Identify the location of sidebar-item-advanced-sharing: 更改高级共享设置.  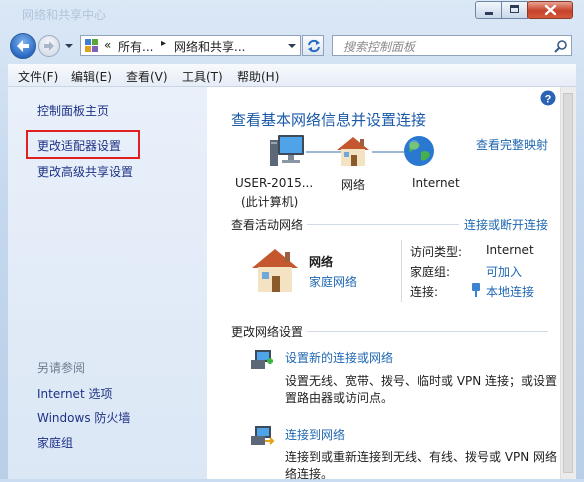
(85, 171).